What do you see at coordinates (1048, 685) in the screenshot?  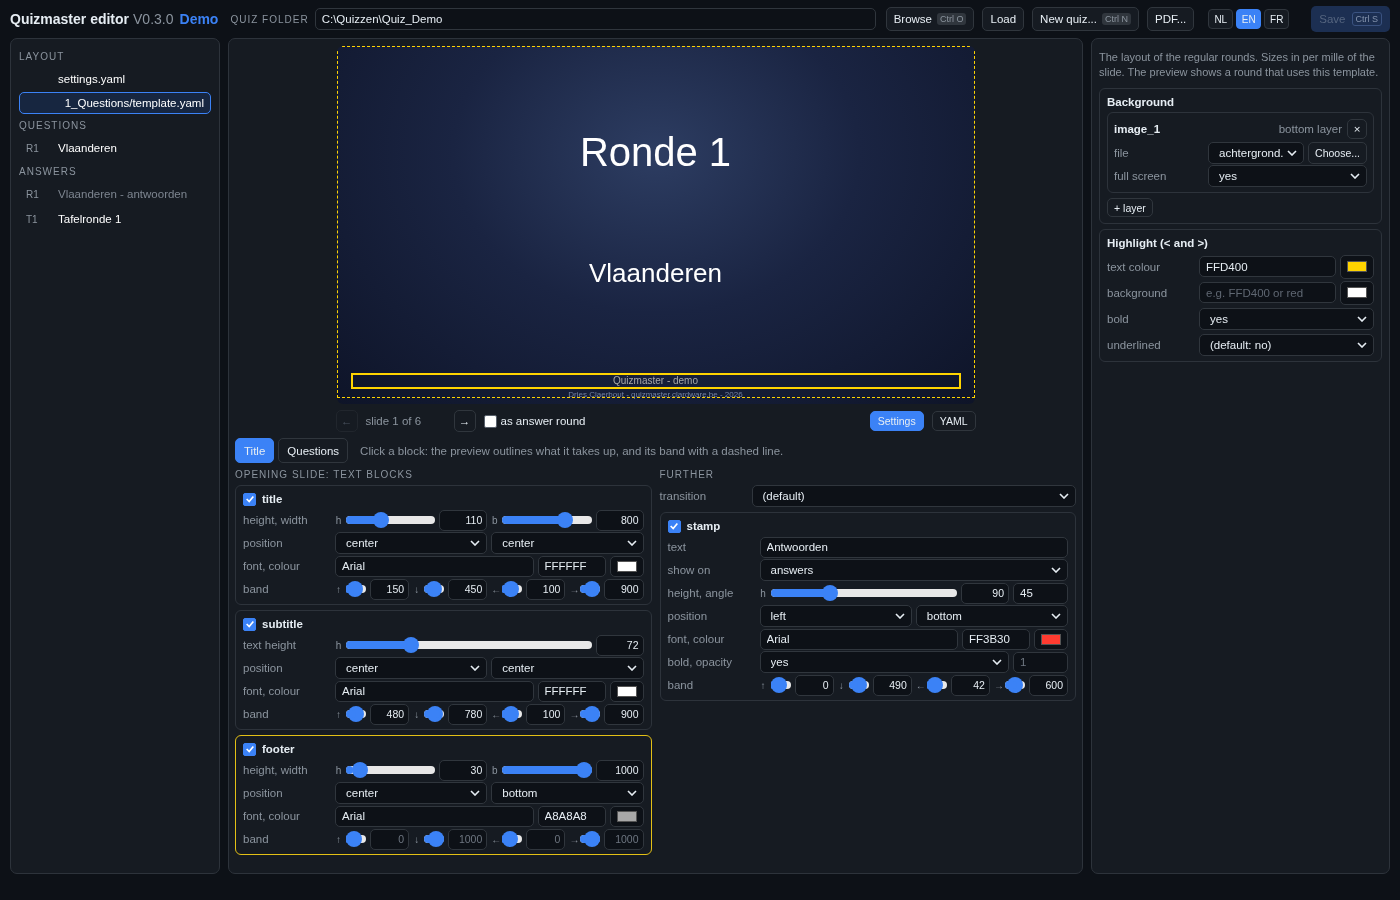 I see `number-field: 600` at bounding box center [1048, 685].